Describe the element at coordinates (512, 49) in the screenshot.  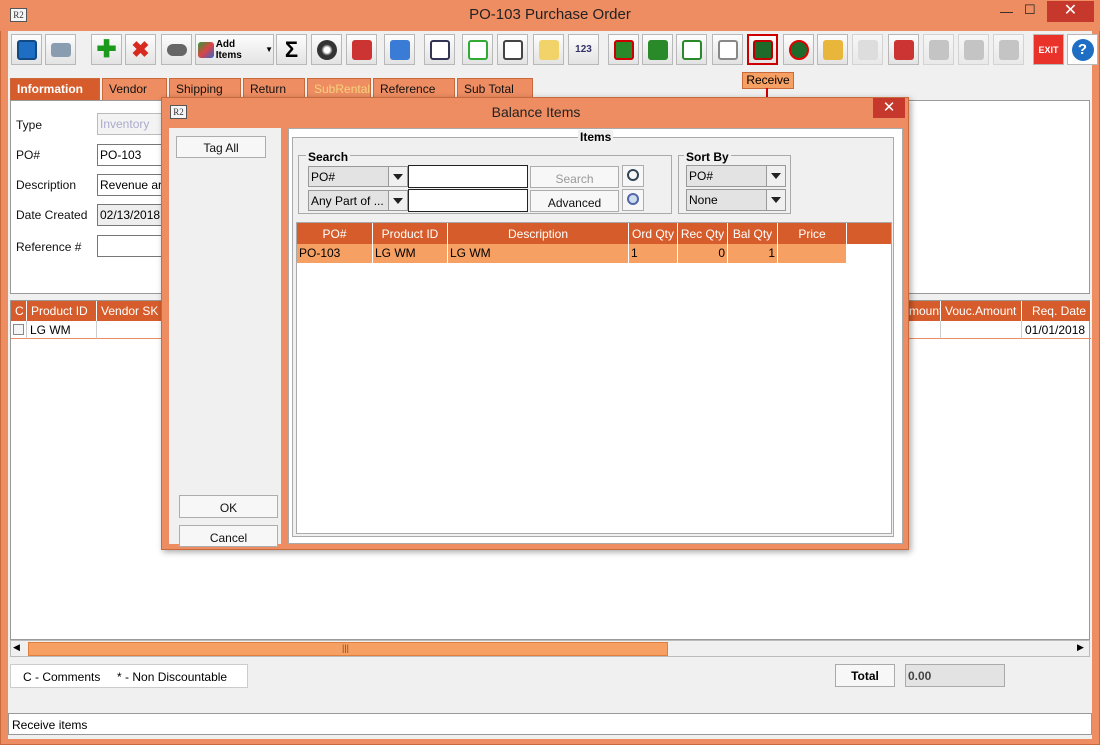
I see `form-button` at that location.